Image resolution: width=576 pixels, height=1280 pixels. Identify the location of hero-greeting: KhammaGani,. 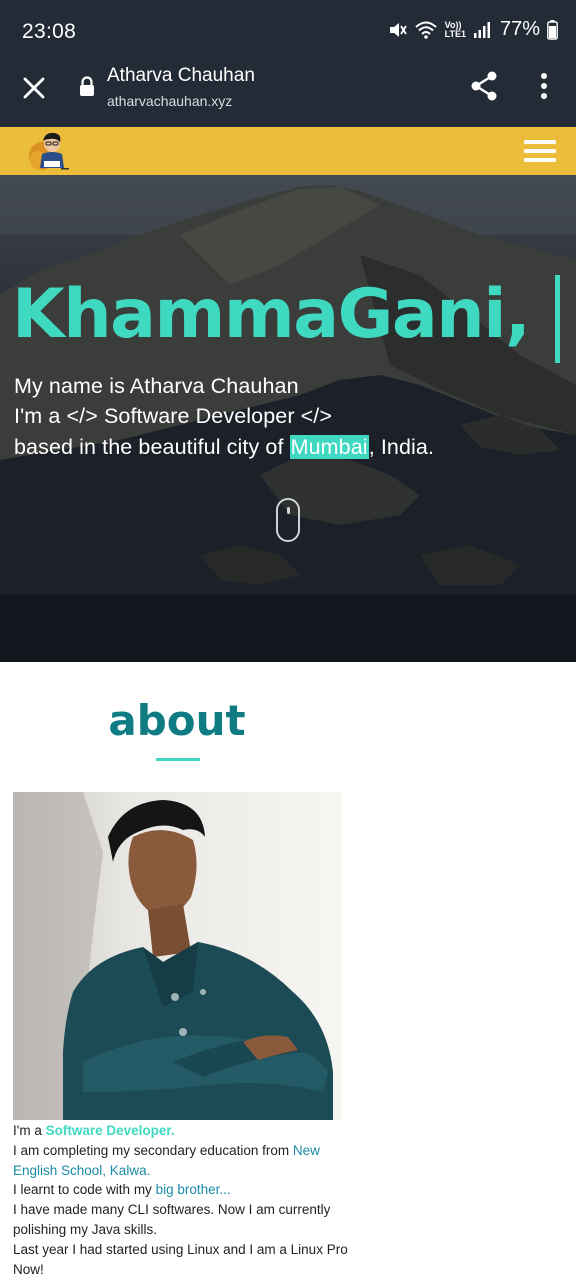
(271, 314).